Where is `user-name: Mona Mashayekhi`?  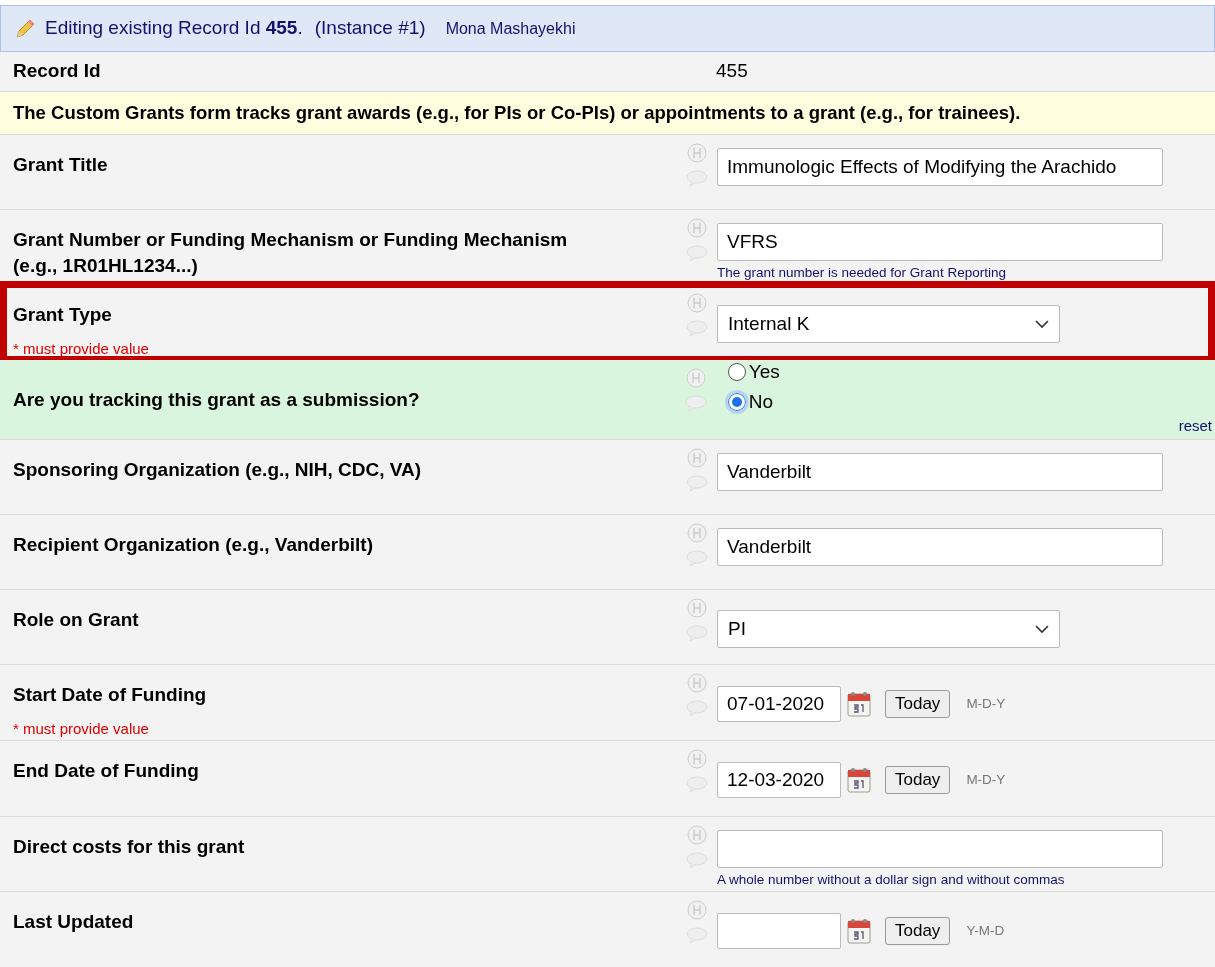 user-name: Mona Mashayekhi is located at coordinates (510, 28).